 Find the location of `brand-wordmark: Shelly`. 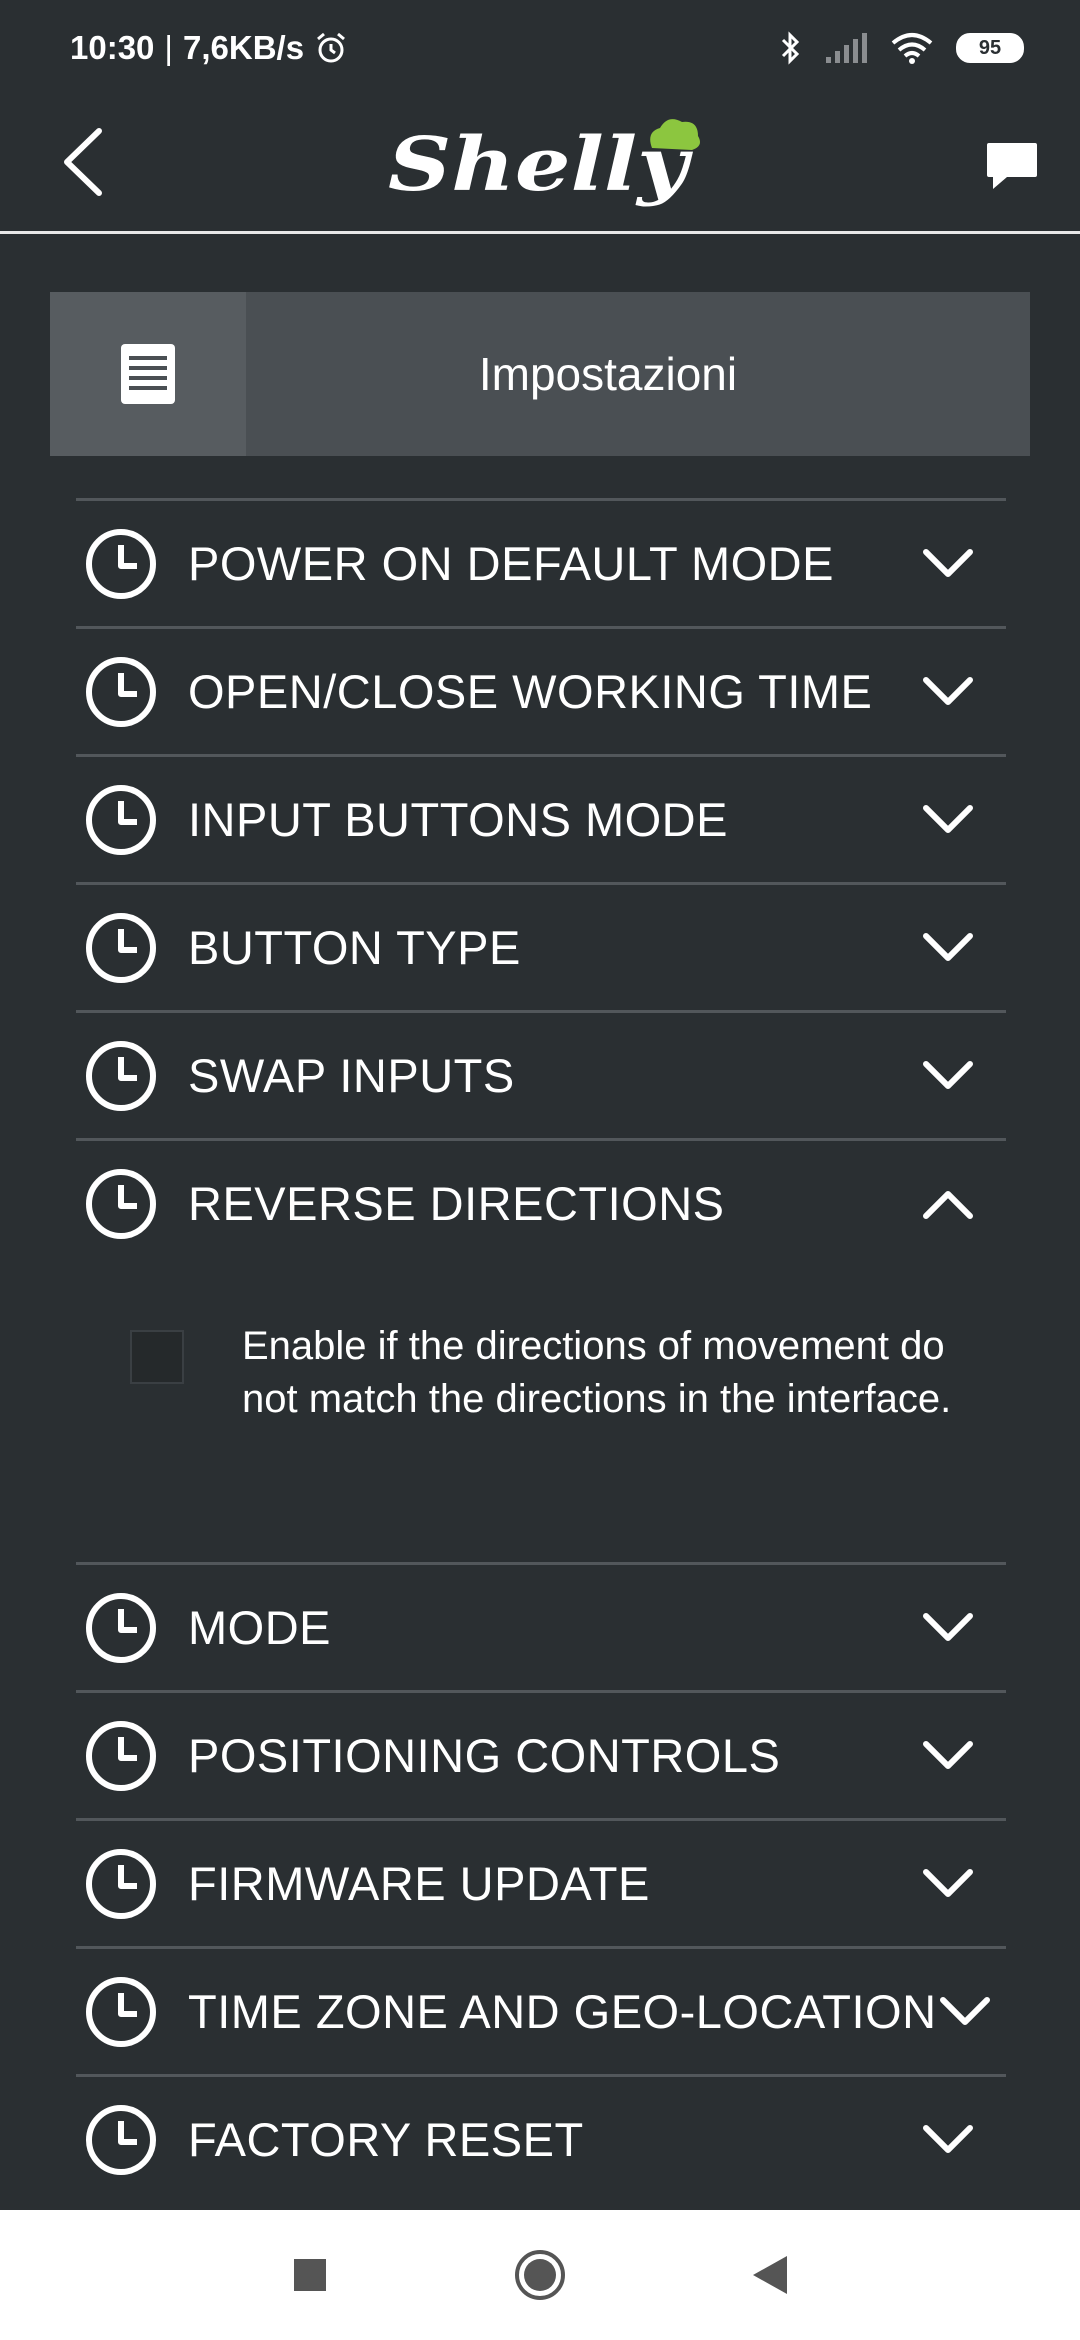

brand-wordmark: Shelly is located at coordinates (541, 165).